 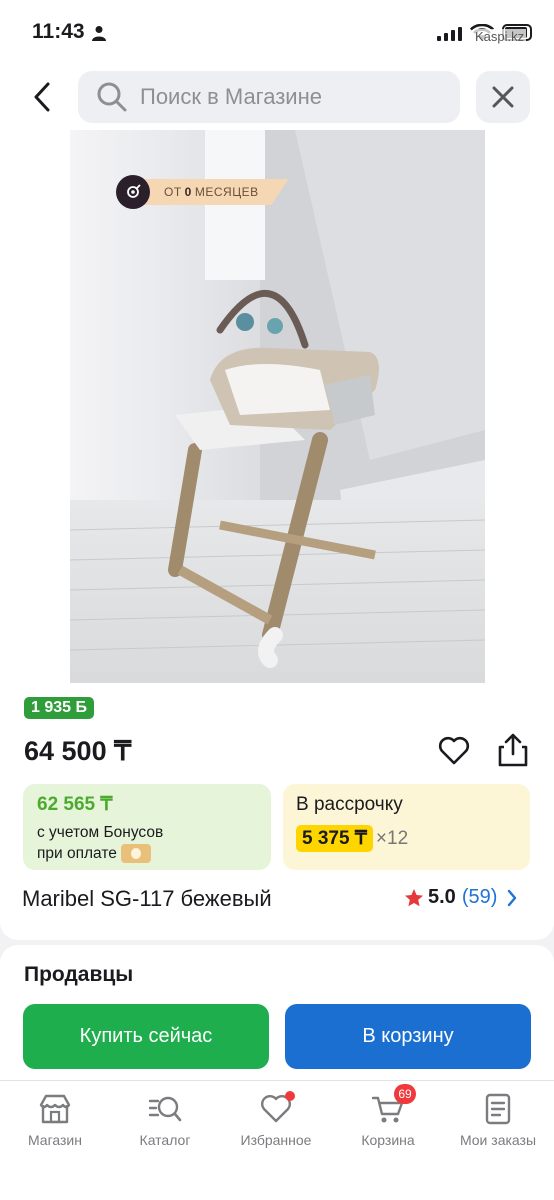 What do you see at coordinates (392, 838) in the screenshot?
I see `installment-months: ×12` at bounding box center [392, 838].